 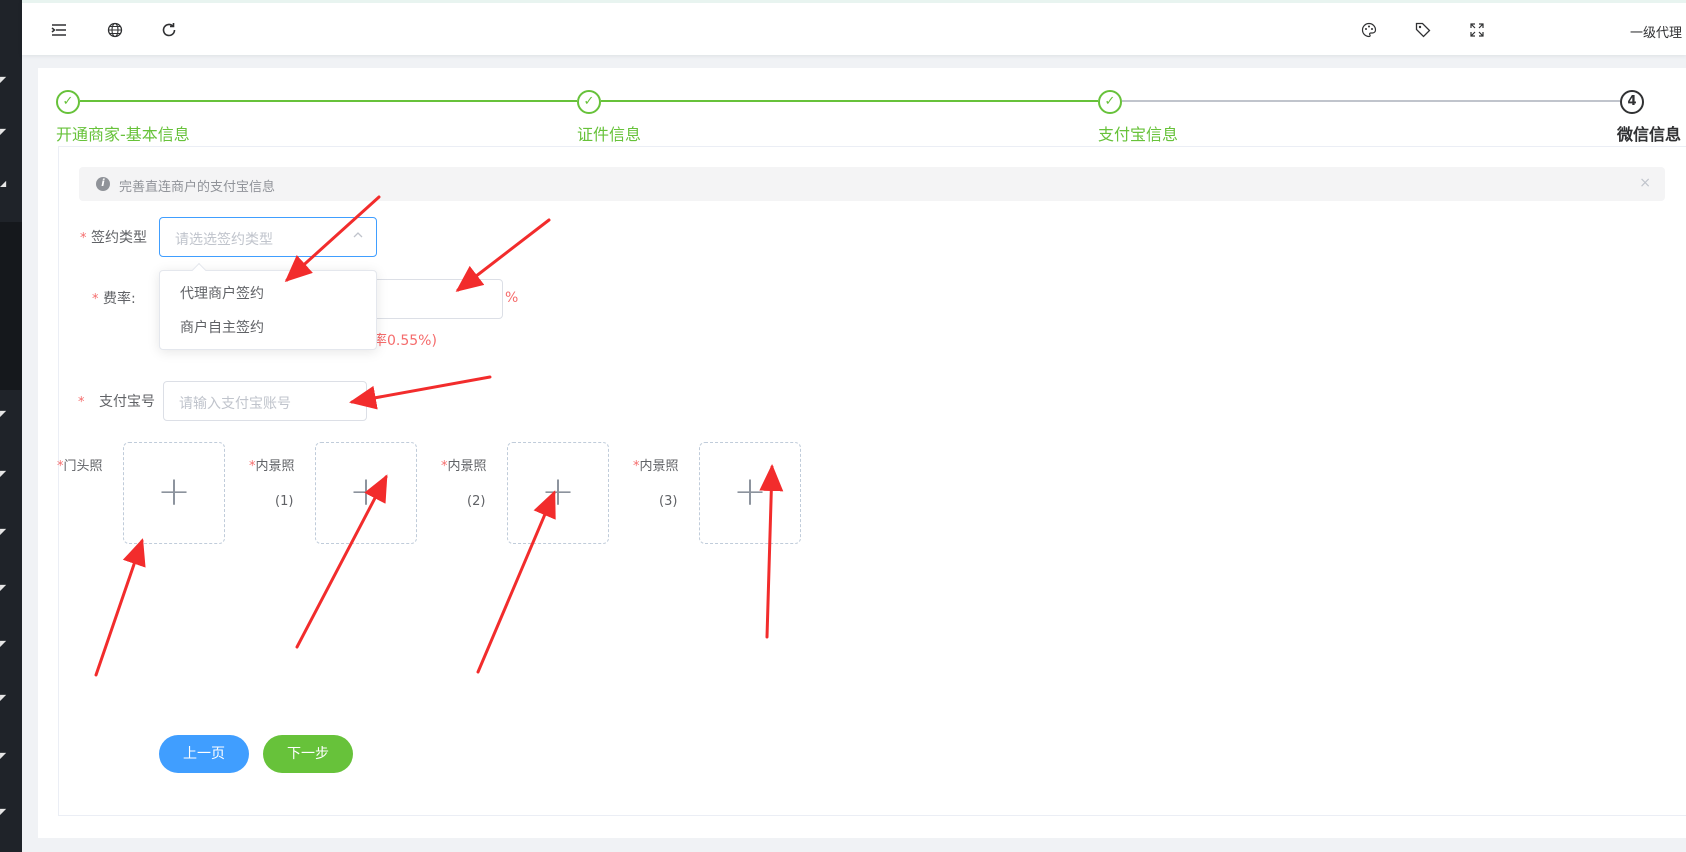 I want to click on step-2-check-icon: ✓, so click(x=589, y=102).